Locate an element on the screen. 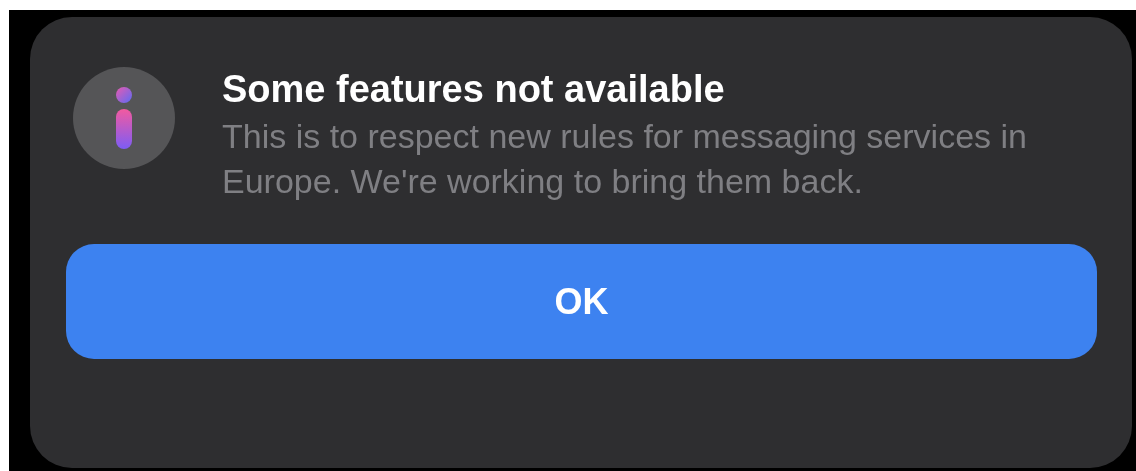  dialog-title: Some features not available is located at coordinates (474, 89).